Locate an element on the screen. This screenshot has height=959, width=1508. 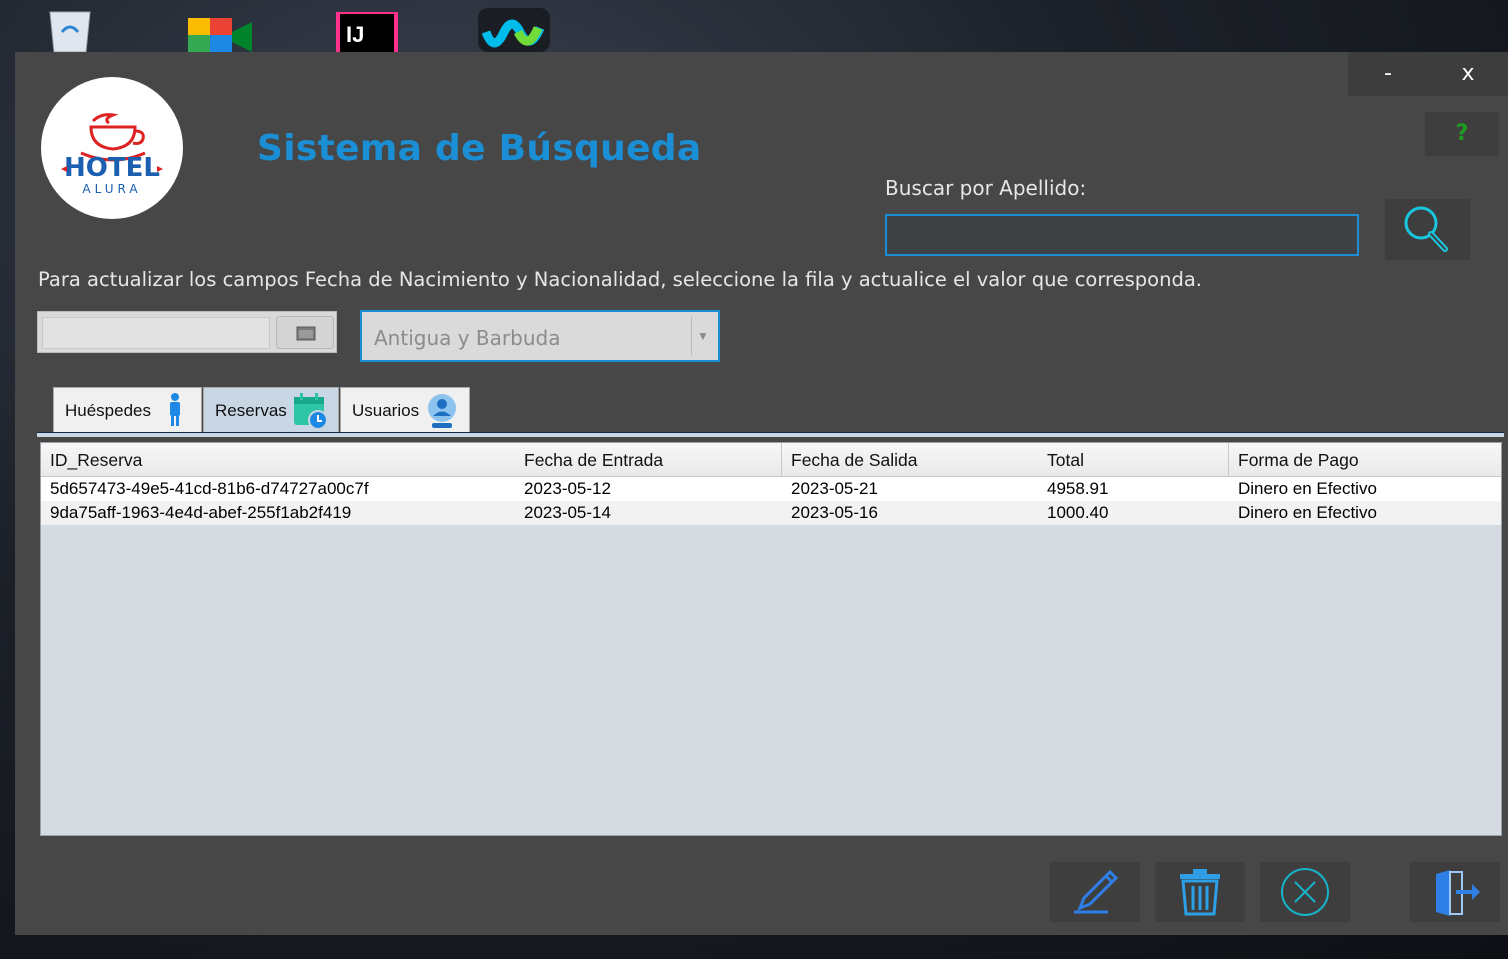
intellij-idea-icon: IJ is located at coordinates (367, 30).